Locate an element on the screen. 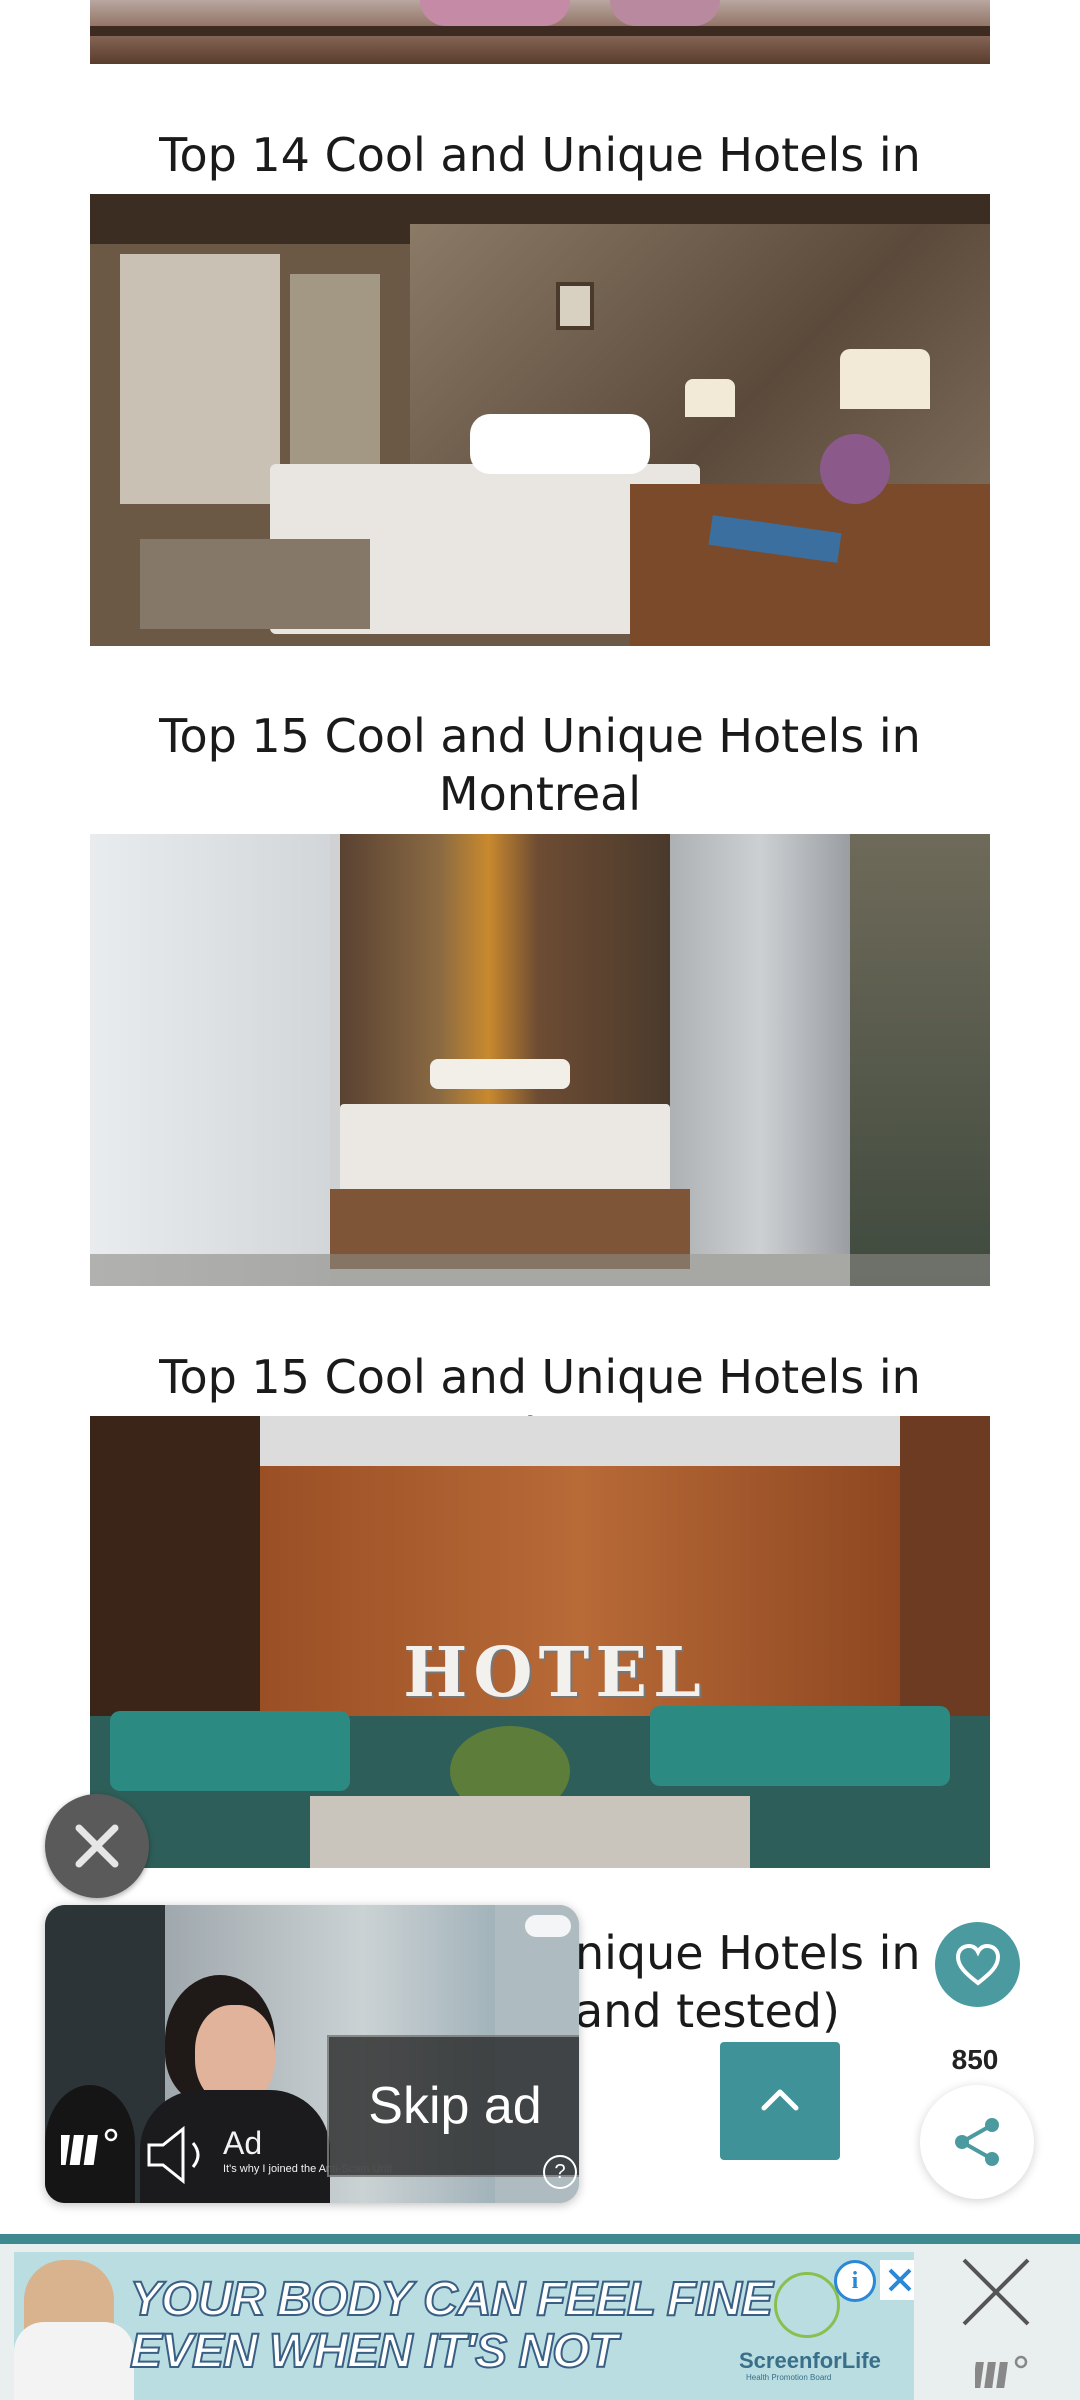 The image size is (1080, 2400). article-title-montreal-line2: Montreal is located at coordinates (540, 794).